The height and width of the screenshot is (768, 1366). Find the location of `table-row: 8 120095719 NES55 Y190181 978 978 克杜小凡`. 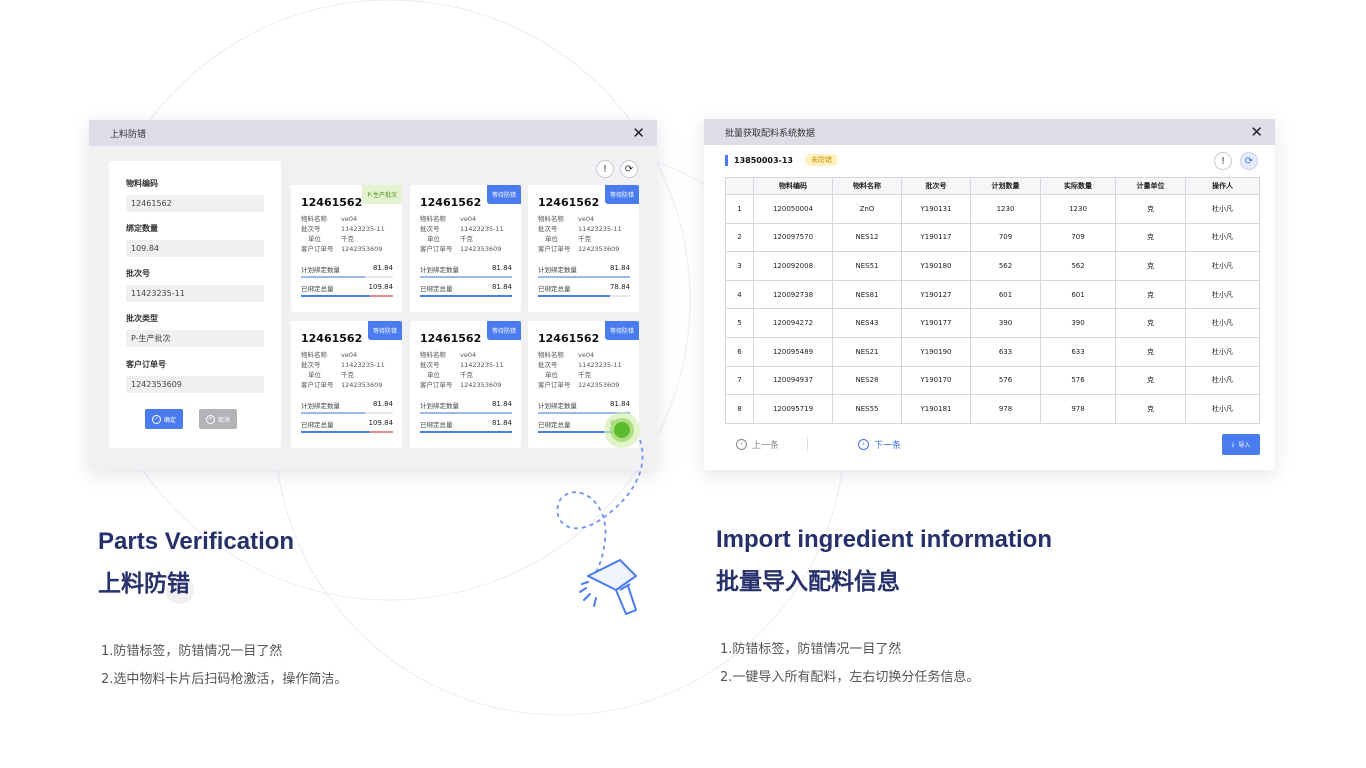

table-row: 8 120095719 NES55 Y190181 978 978 克杜小凡 is located at coordinates (992, 409).